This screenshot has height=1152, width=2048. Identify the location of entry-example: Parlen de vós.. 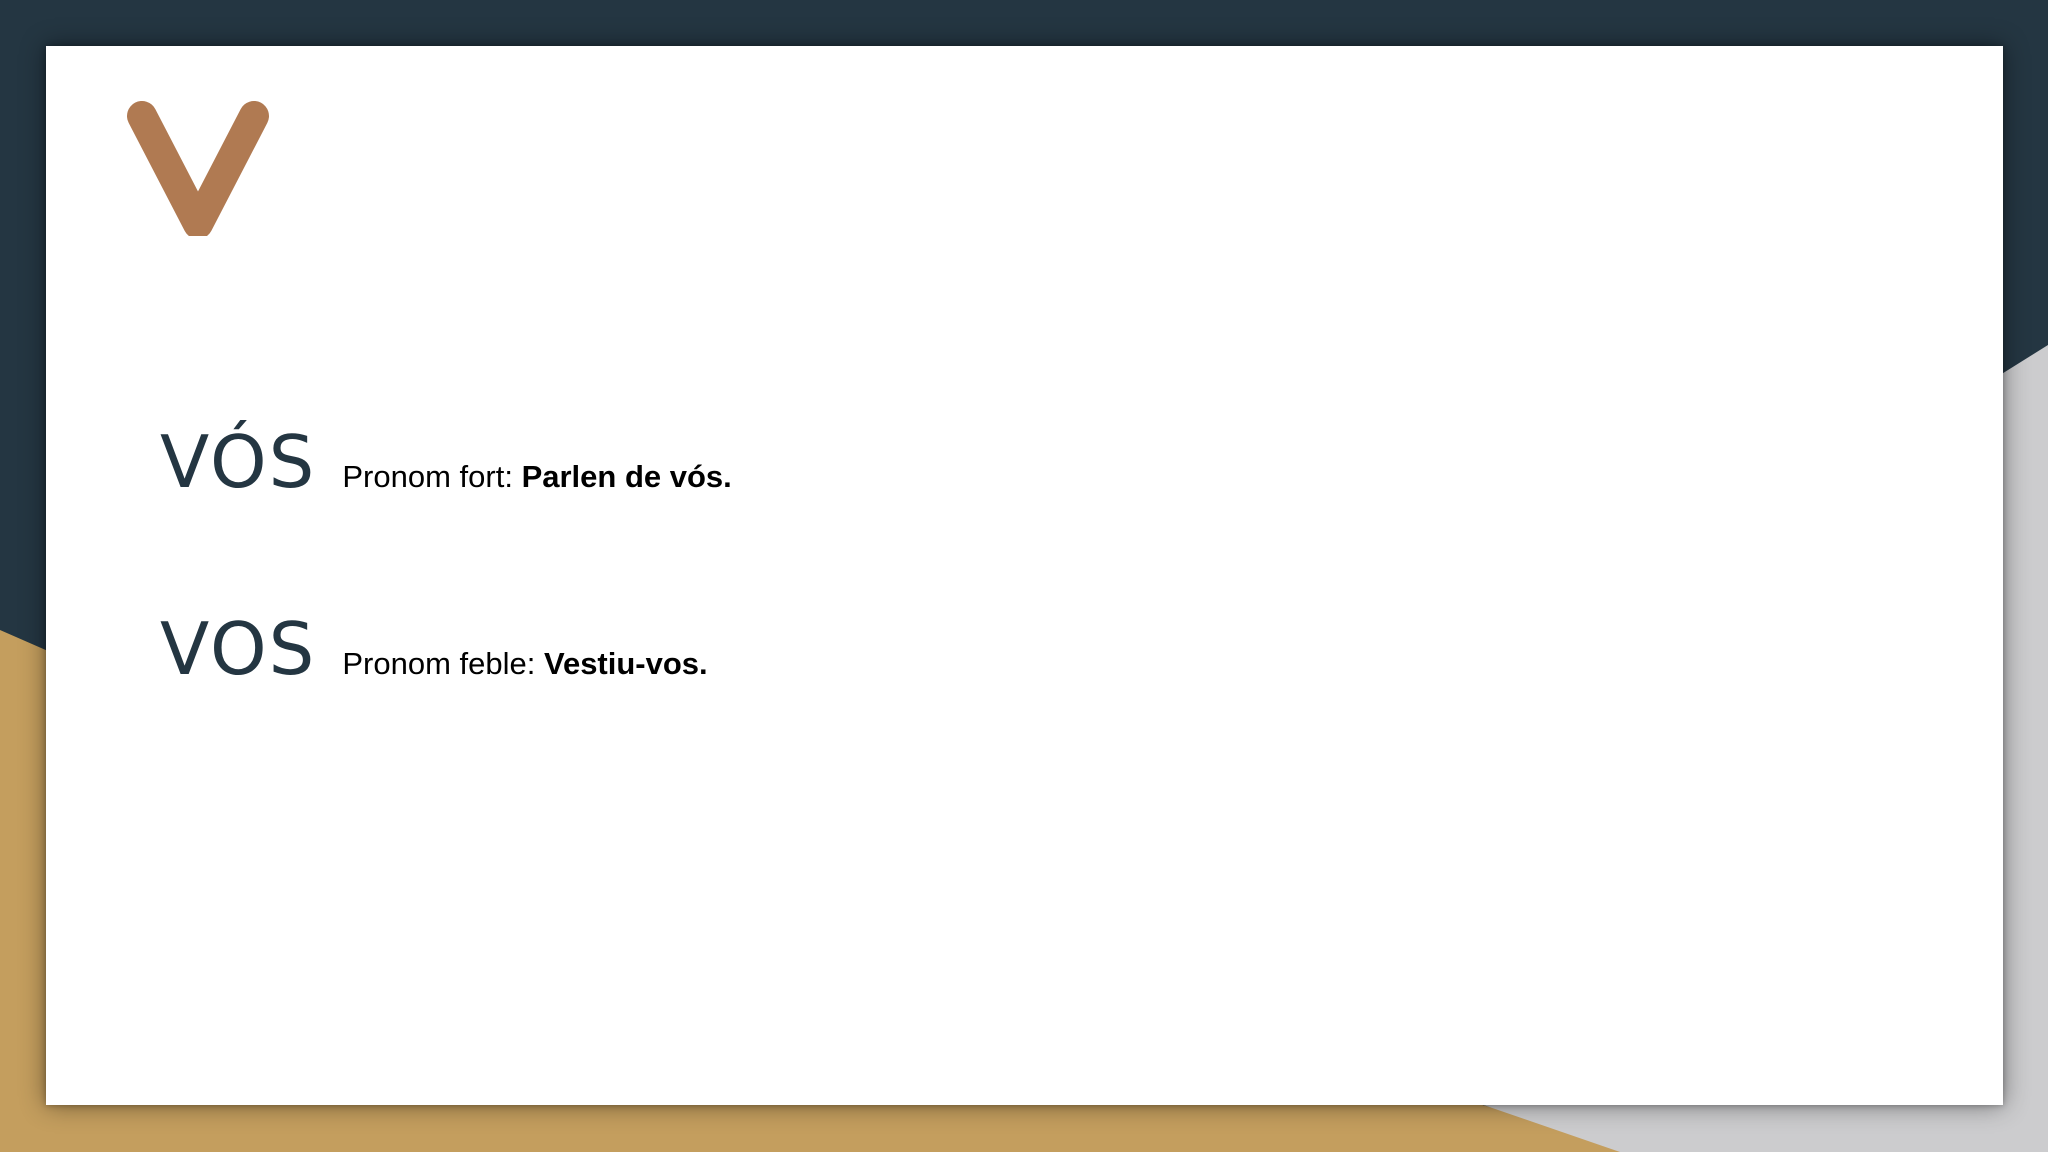
(626, 476).